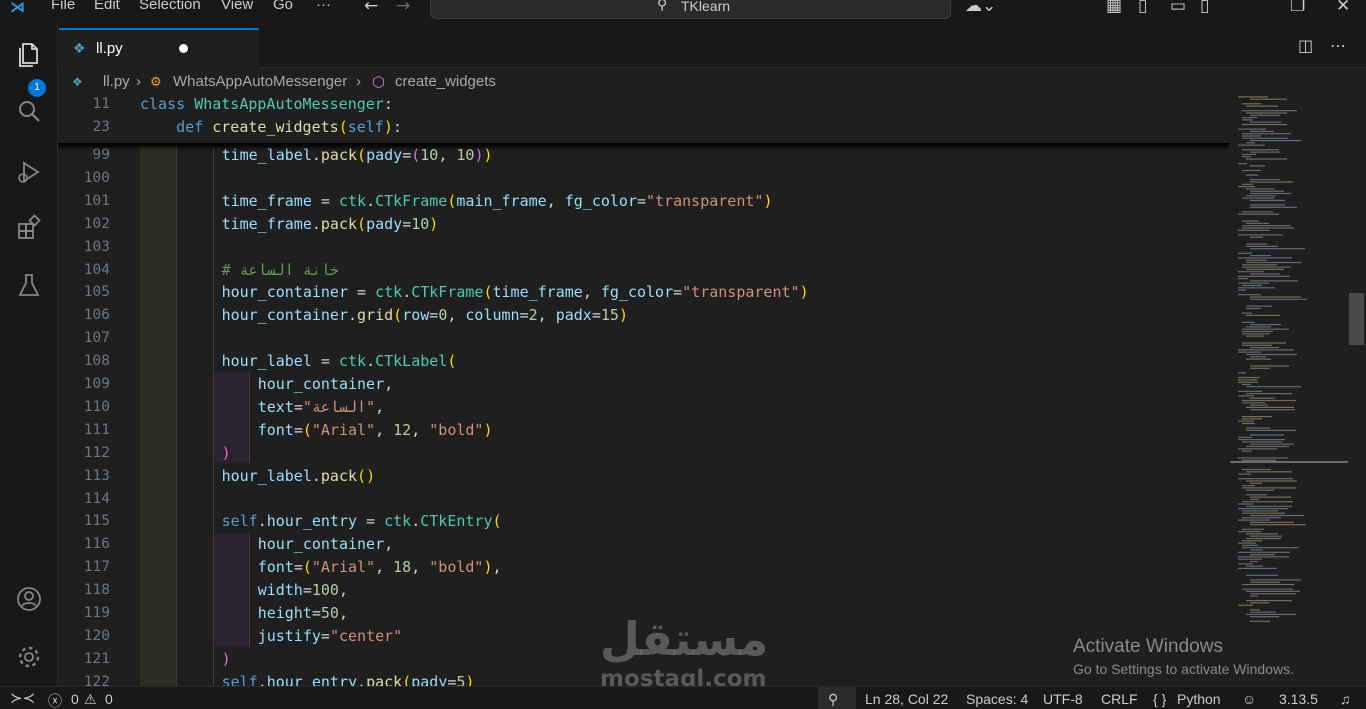 This screenshot has height=709, width=1366. Describe the element at coordinates (1298, 699) in the screenshot. I see `python-interpreter: 3.13.5` at that location.